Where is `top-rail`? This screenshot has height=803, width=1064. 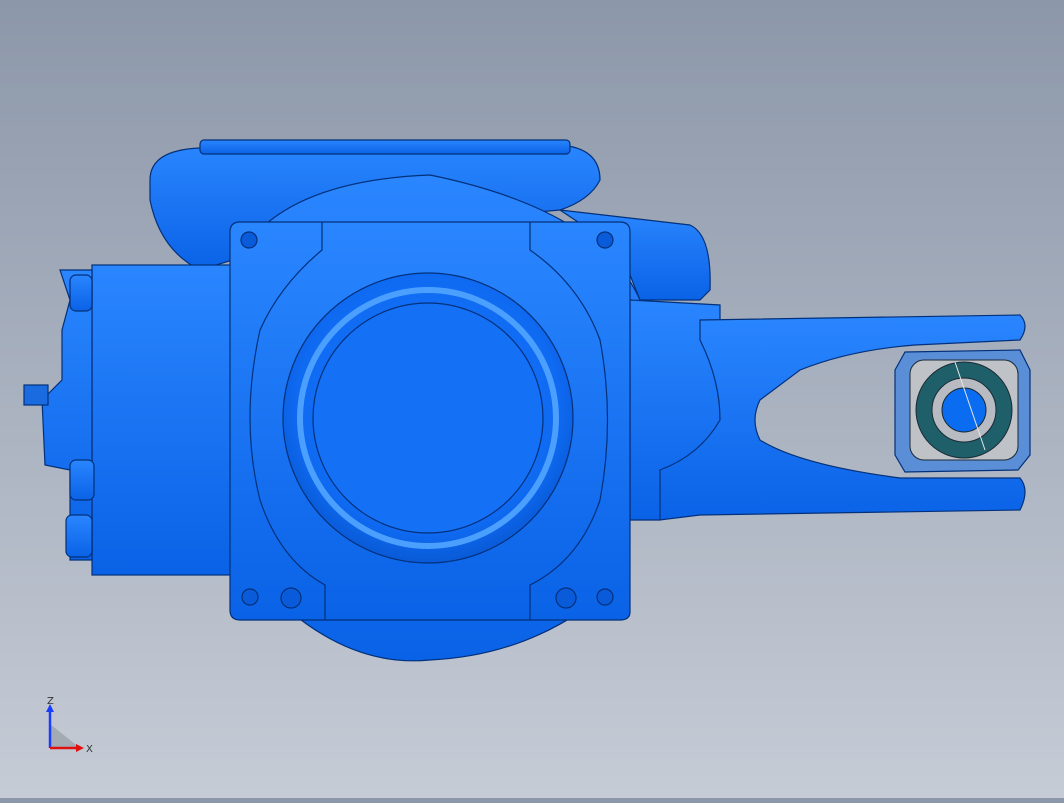 top-rail is located at coordinates (385, 147).